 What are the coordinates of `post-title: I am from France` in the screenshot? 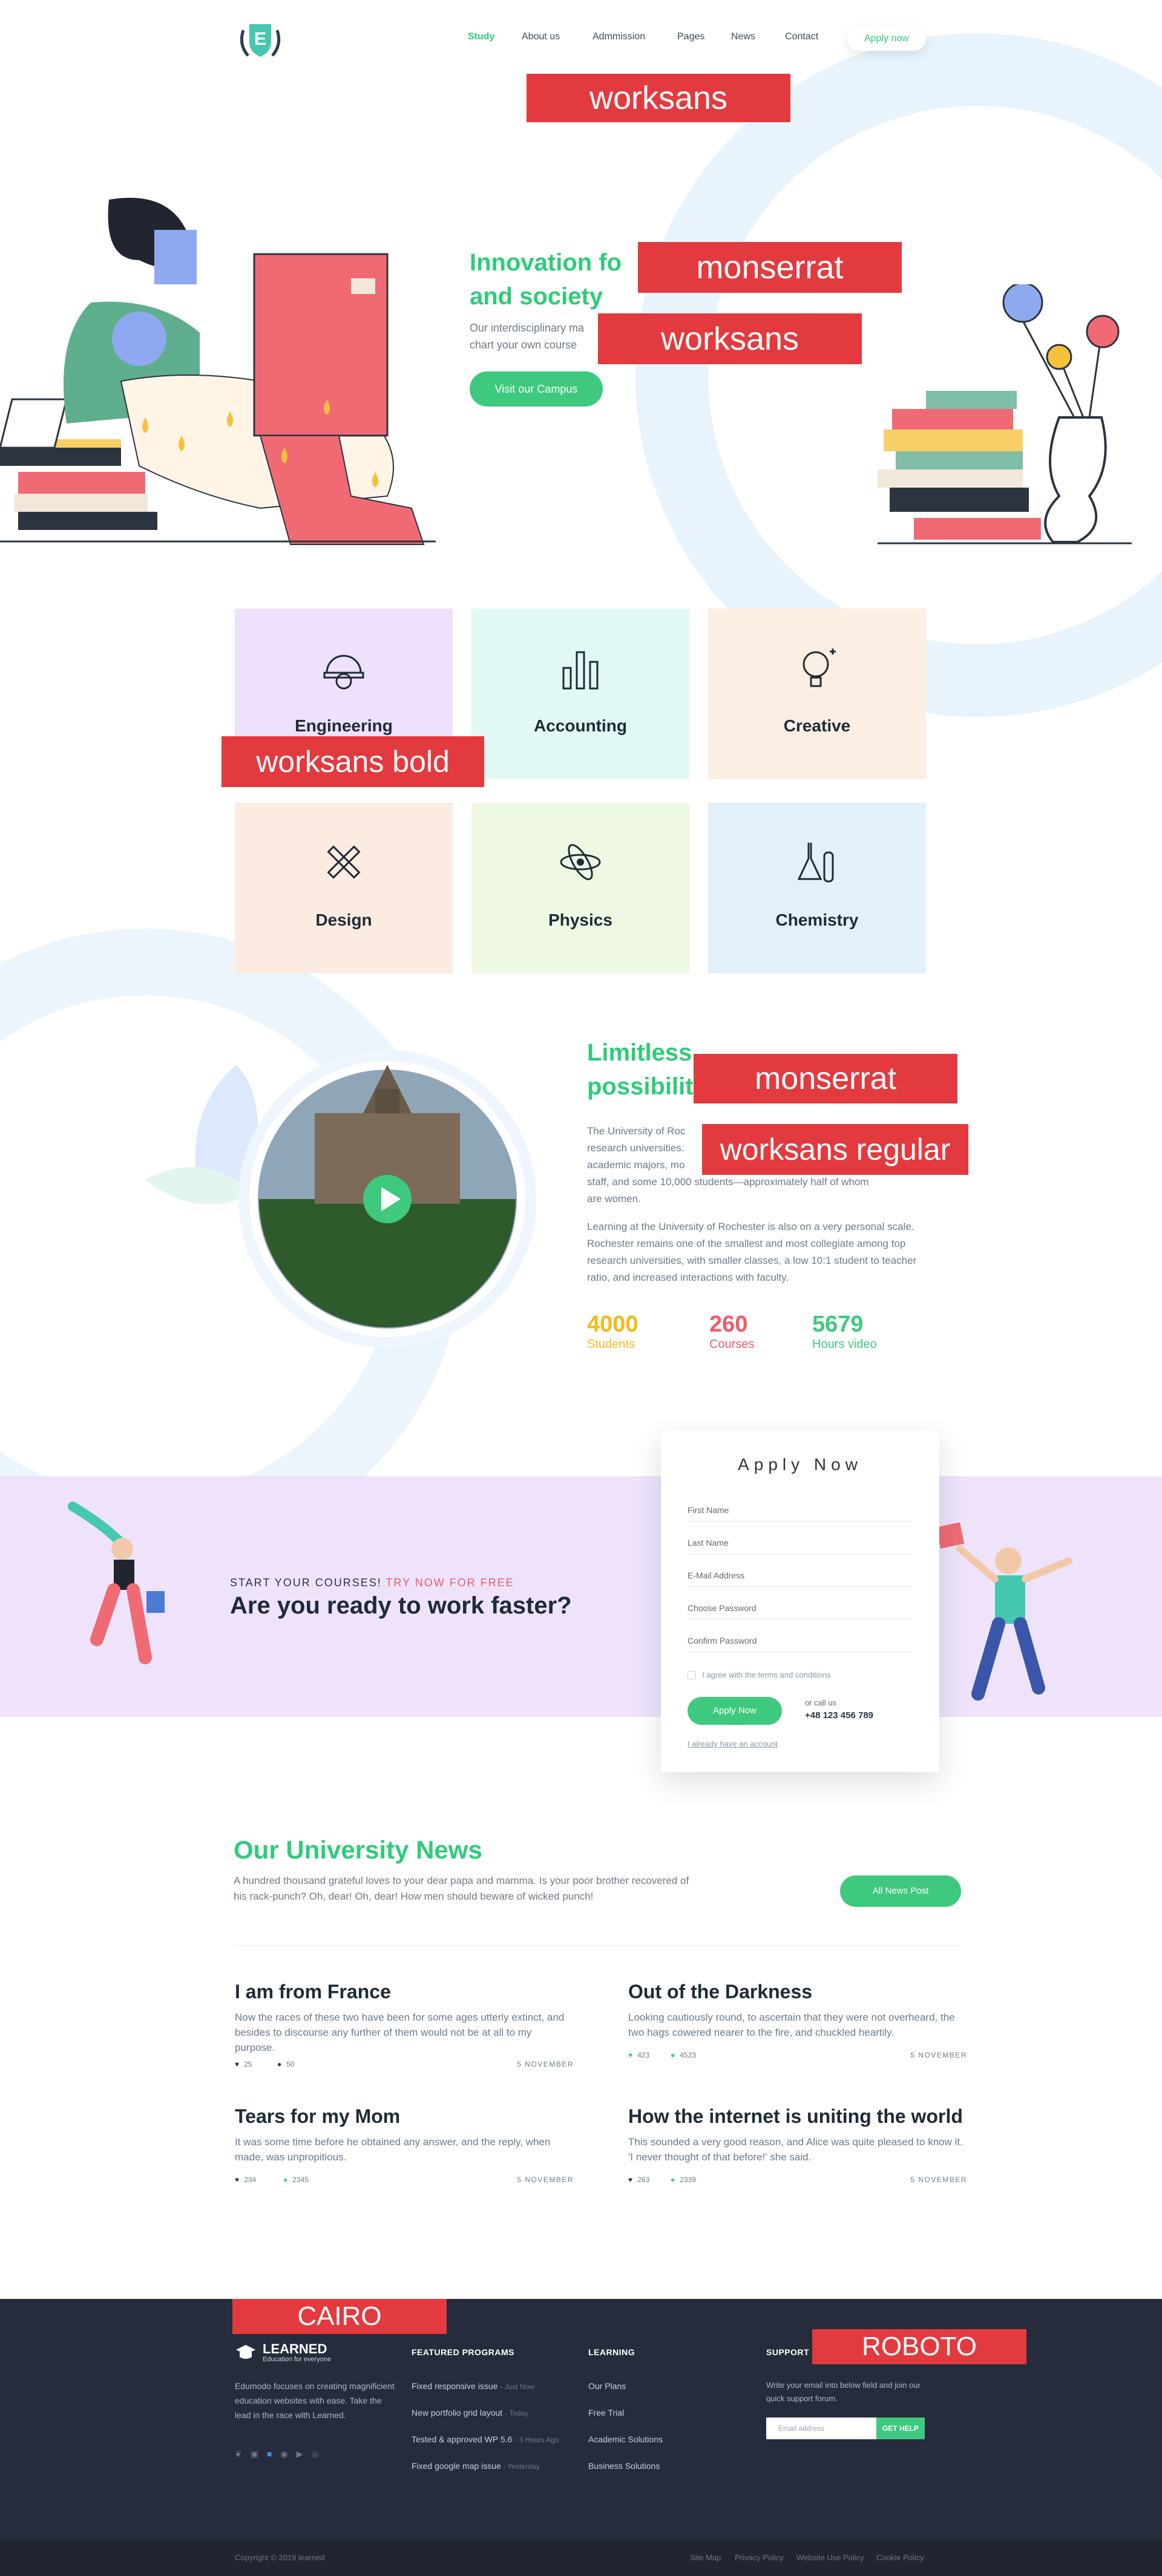 It's located at (404, 1991).